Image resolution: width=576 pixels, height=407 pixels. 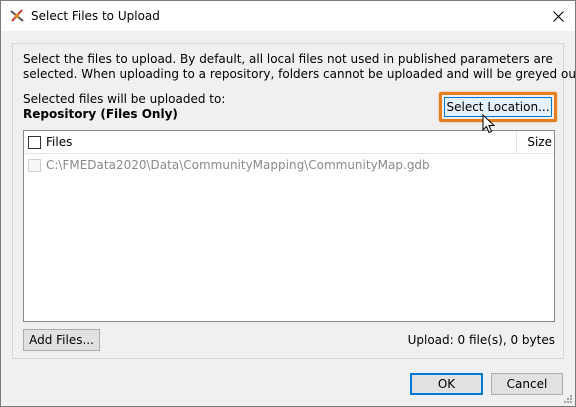 I want to click on title-bar: Select Files to Upload, so click(x=288, y=16).